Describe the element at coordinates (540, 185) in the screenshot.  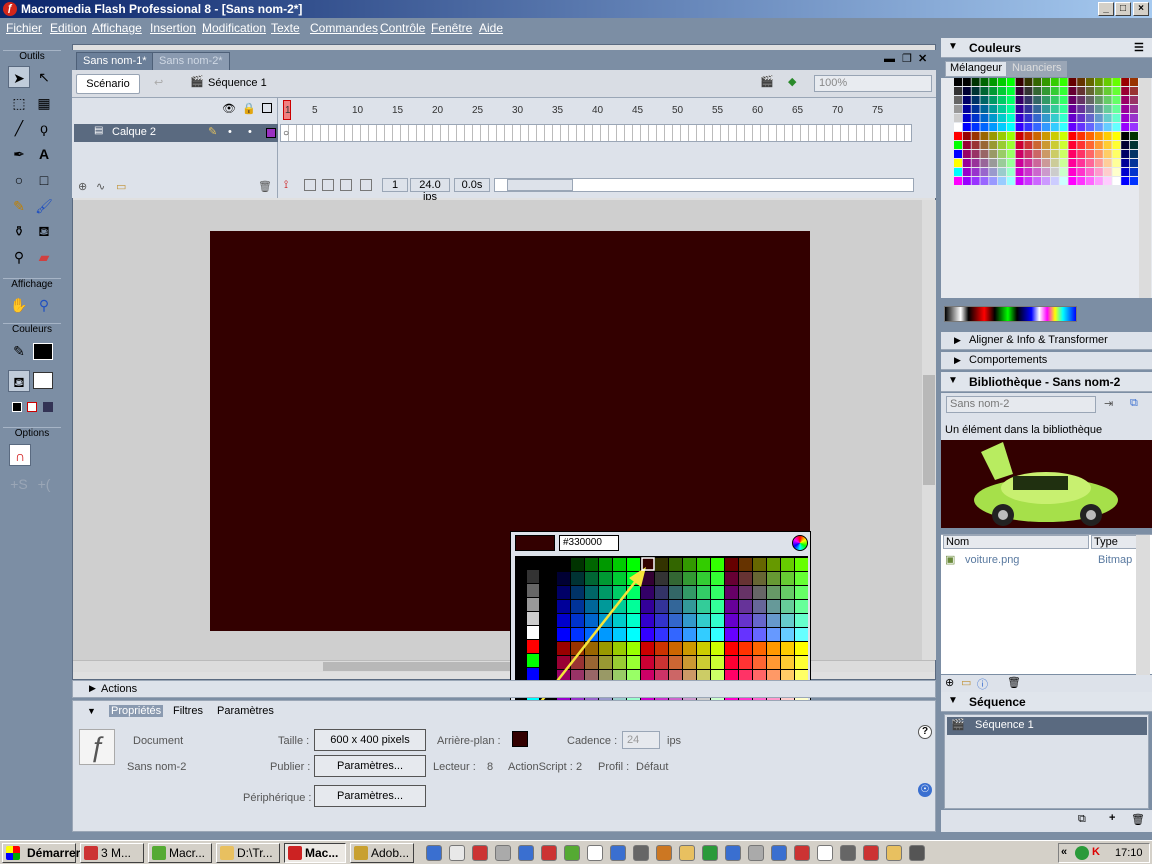
I see `timeline-hscroll-thumb` at that location.